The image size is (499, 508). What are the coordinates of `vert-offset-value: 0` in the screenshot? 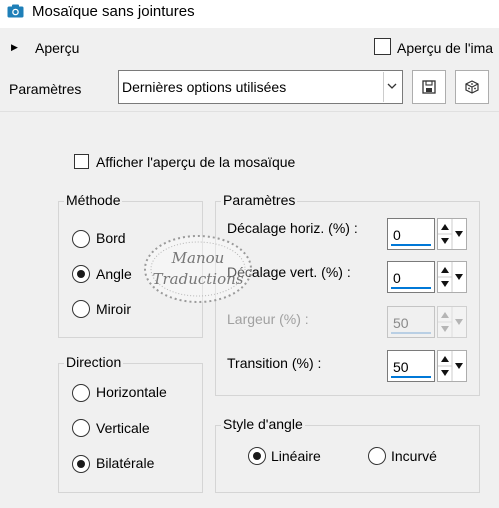 It's located at (397, 278).